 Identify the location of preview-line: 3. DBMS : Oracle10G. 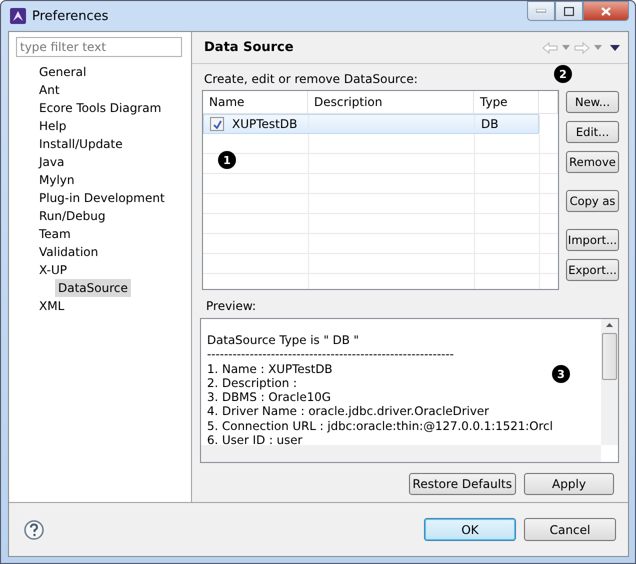
(269, 397).